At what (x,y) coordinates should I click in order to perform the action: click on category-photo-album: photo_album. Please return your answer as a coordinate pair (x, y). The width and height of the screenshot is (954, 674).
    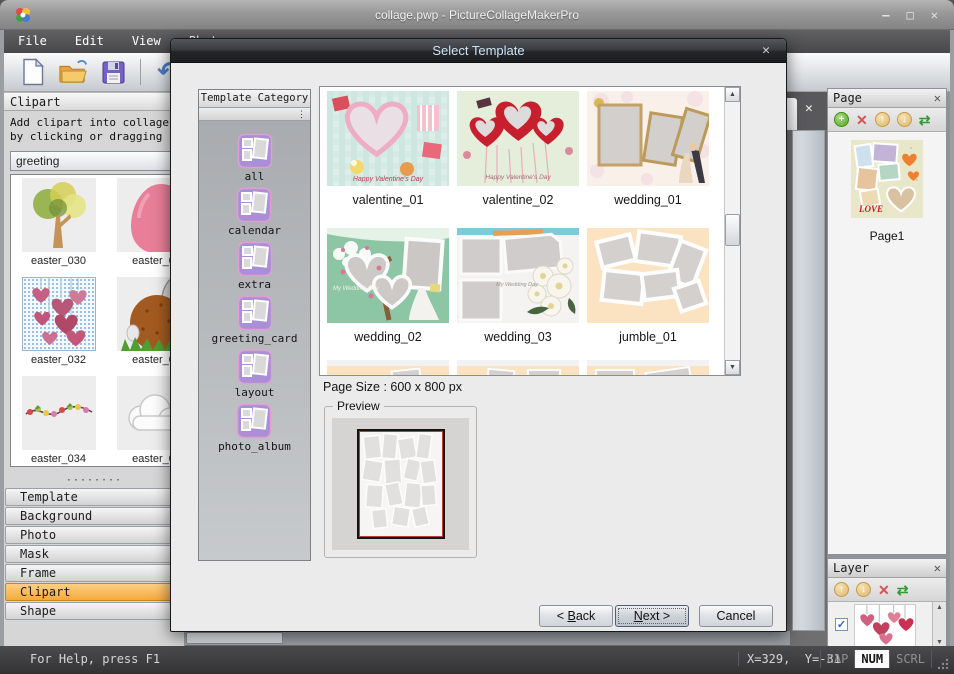
    Looking at the image, I should click on (254, 430).